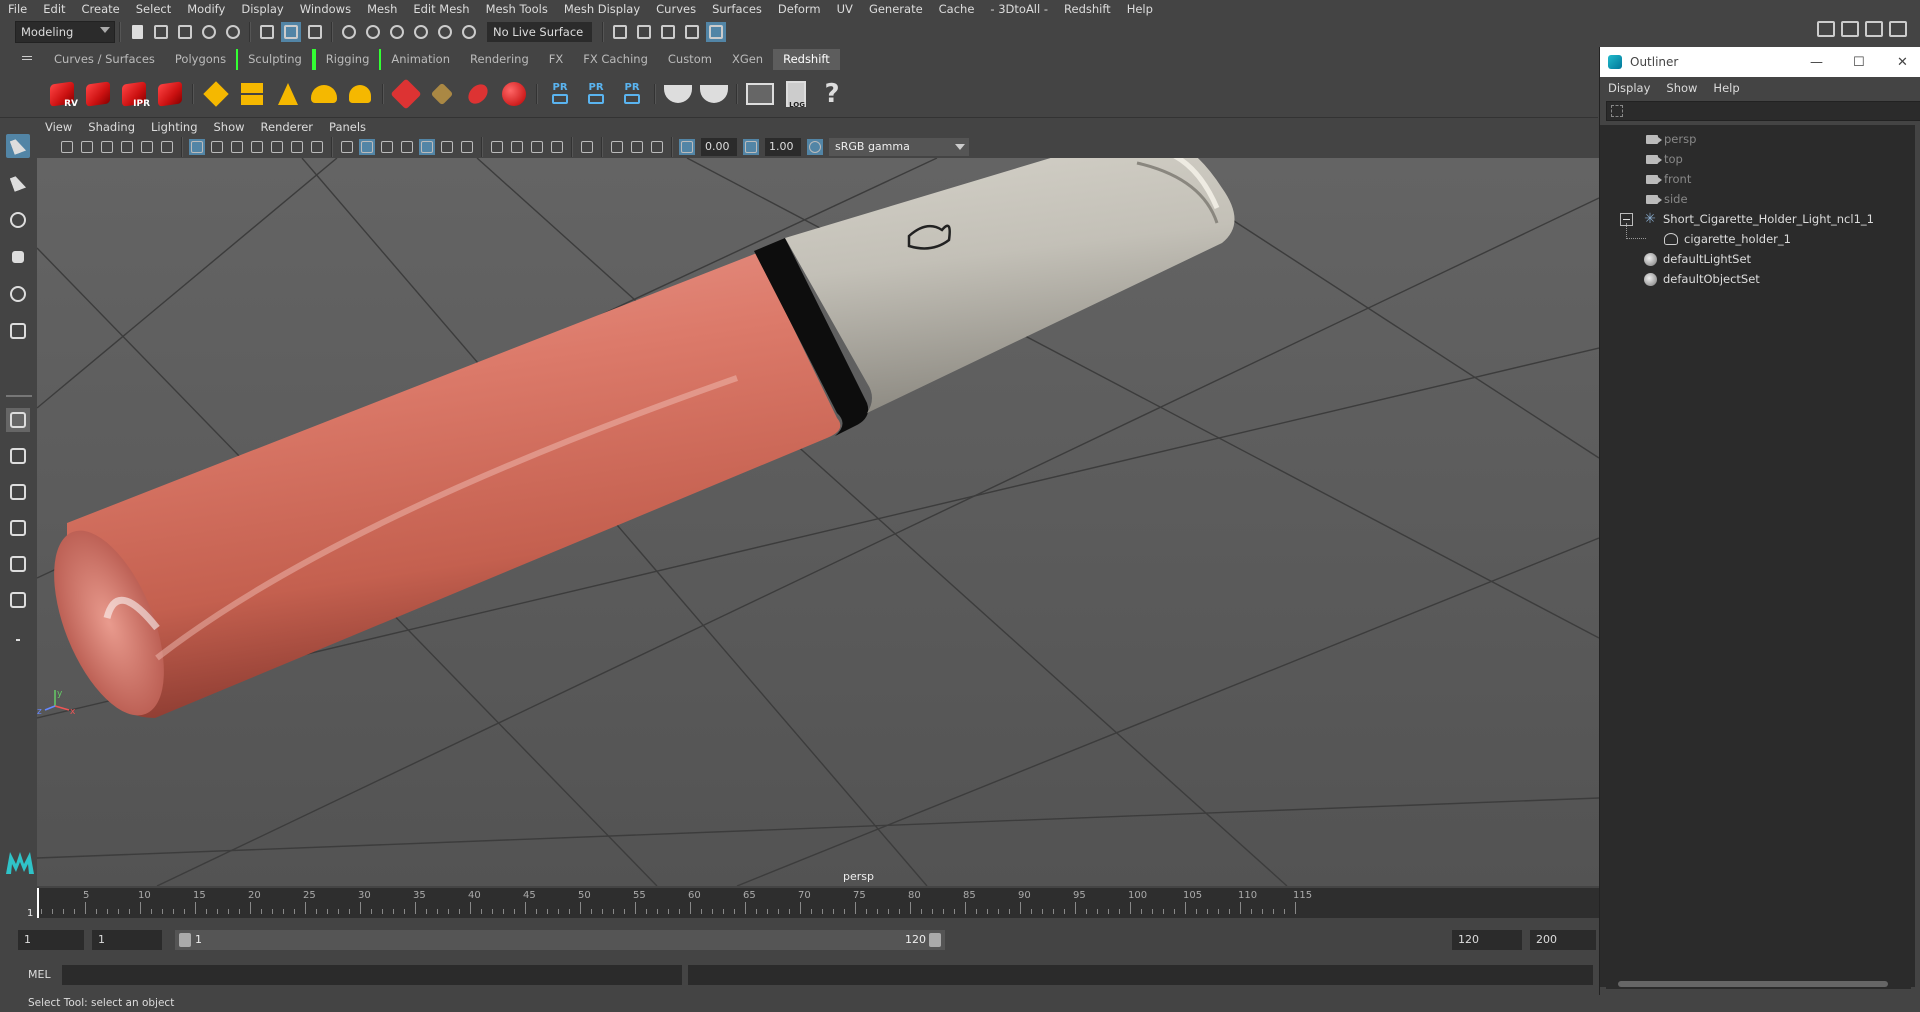  What do you see at coordinates (1487, 940) in the screenshot?
I see `playback-end-field: 120` at bounding box center [1487, 940].